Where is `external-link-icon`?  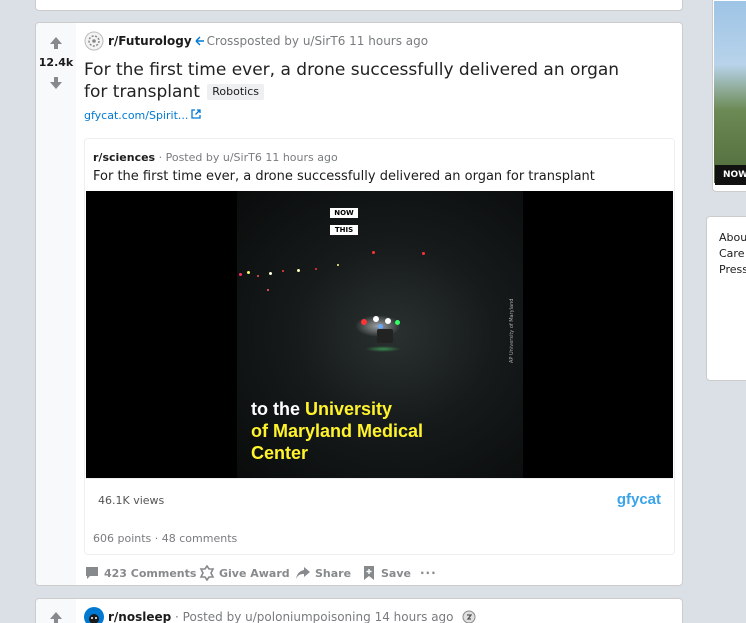
external-link-icon is located at coordinates (196, 114).